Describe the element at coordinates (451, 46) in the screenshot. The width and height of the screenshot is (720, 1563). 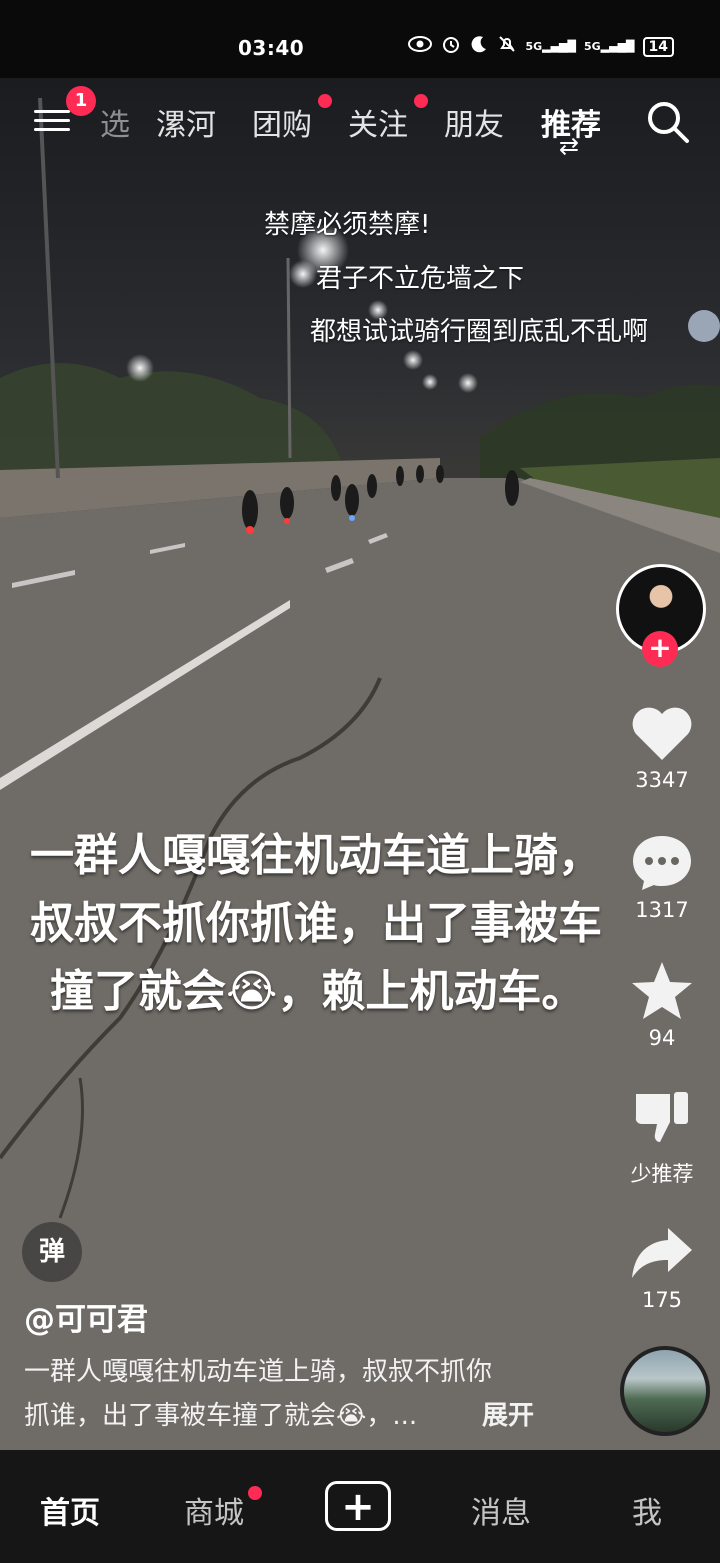
I see `alarm-icon` at that location.